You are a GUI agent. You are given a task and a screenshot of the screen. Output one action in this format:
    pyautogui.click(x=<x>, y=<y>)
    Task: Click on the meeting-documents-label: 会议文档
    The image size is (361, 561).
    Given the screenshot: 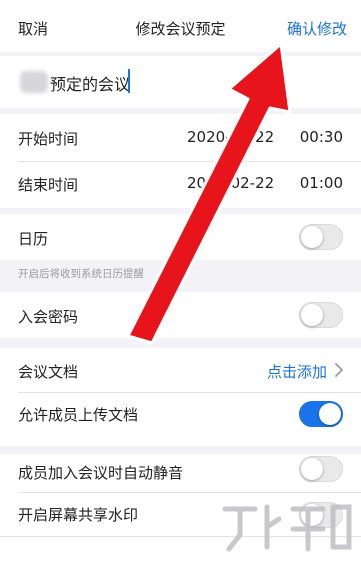 What is the action you would take?
    pyautogui.click(x=48, y=372)
    